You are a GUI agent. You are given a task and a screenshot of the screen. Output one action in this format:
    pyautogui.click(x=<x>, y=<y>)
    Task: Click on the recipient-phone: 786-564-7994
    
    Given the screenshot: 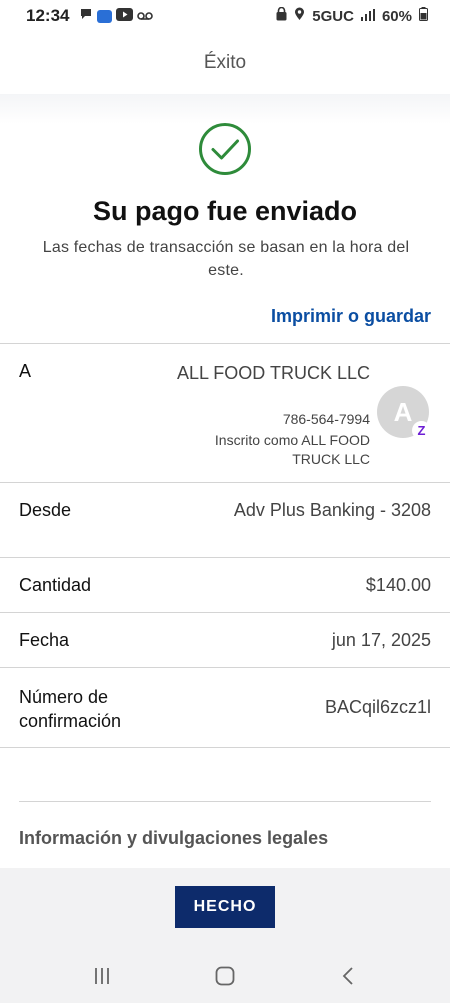 What is the action you would take?
    pyautogui.click(x=326, y=419)
    